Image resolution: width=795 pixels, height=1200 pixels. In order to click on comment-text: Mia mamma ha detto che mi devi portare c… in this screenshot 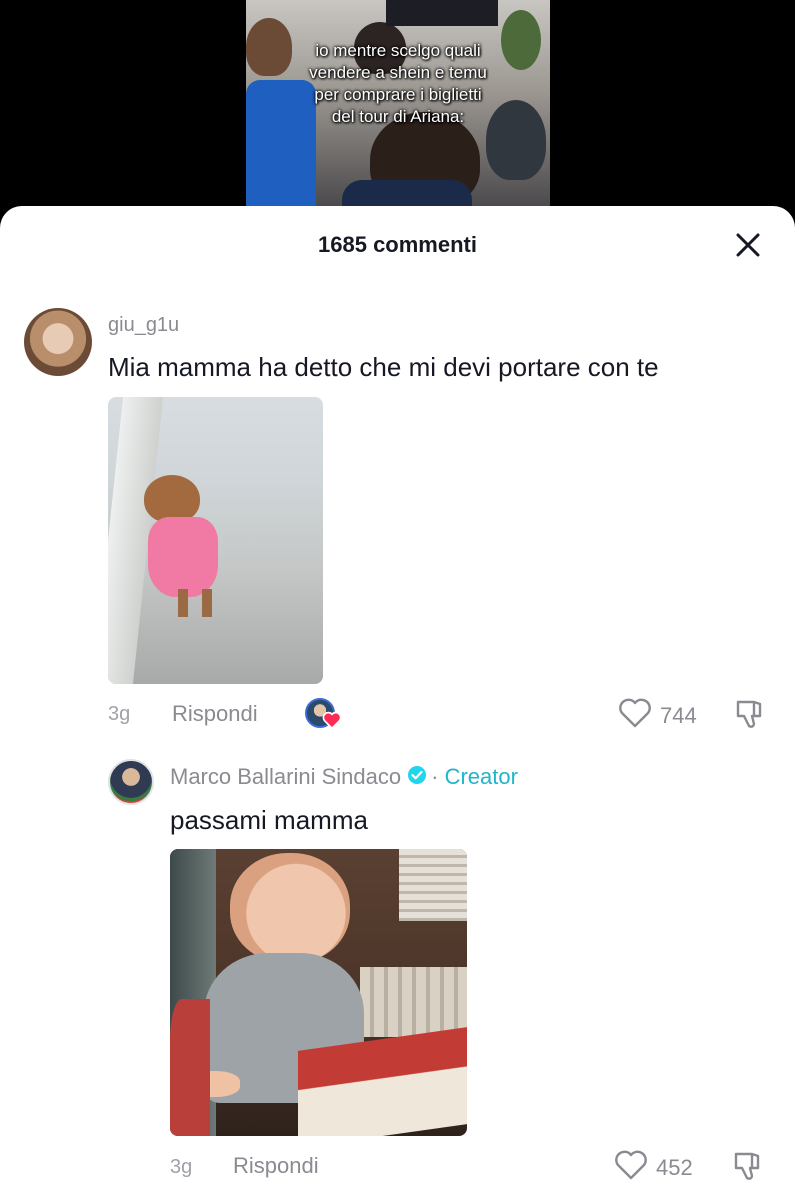, I will do `click(383, 367)`.